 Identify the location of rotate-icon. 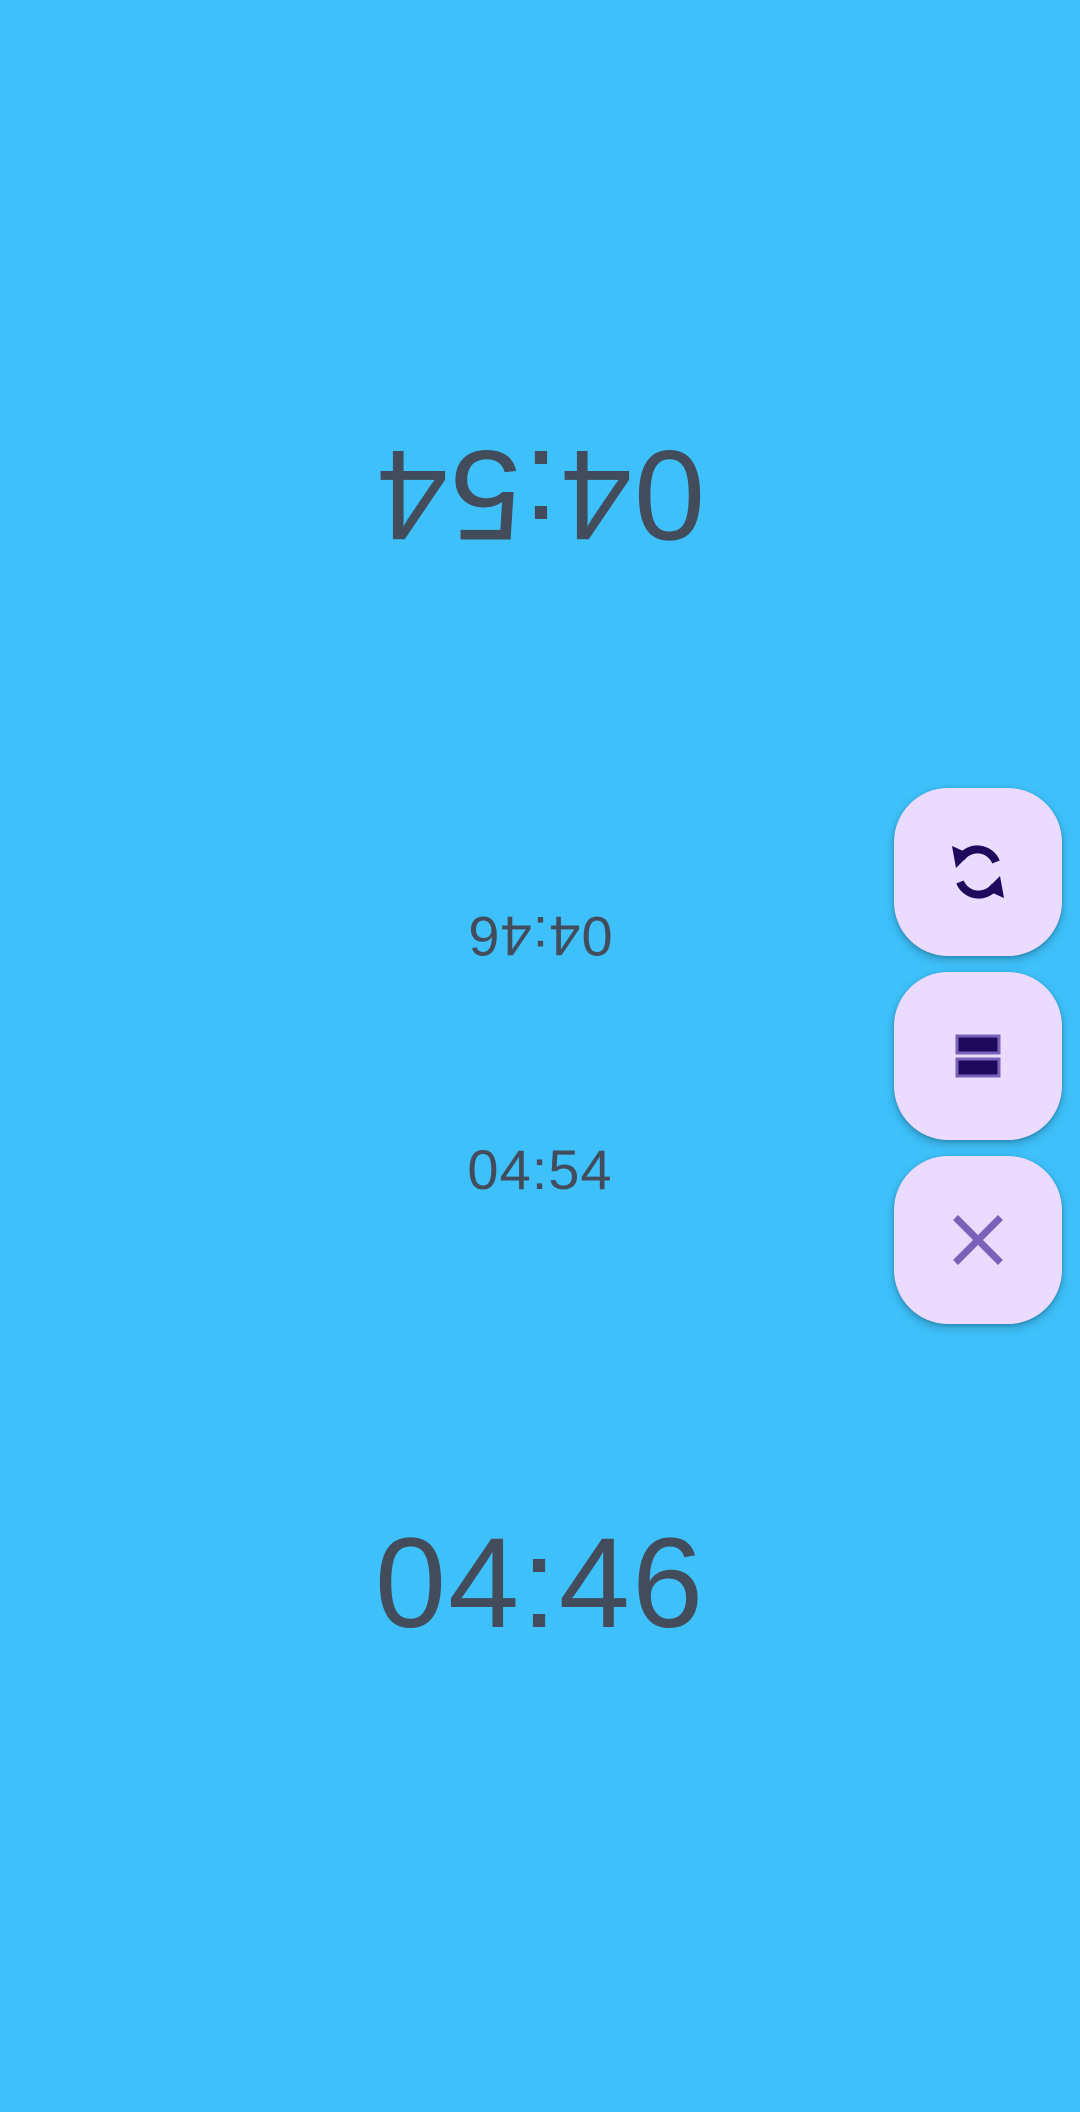
(978, 872).